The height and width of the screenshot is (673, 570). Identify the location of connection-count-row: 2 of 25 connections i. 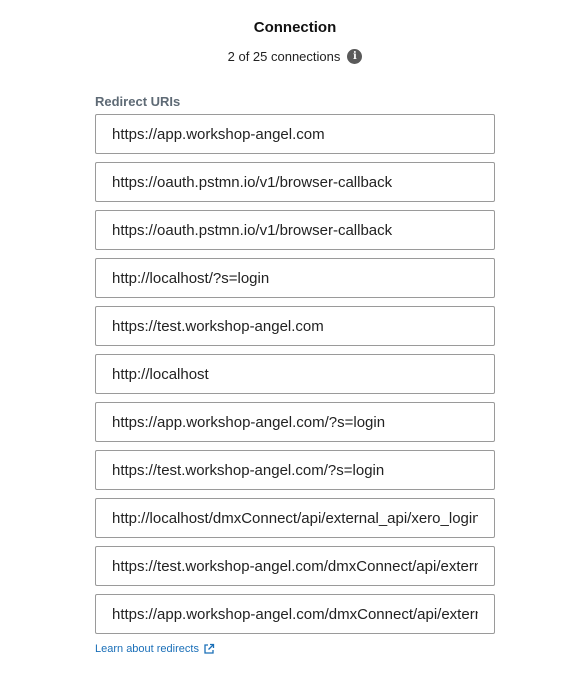
(285, 56).